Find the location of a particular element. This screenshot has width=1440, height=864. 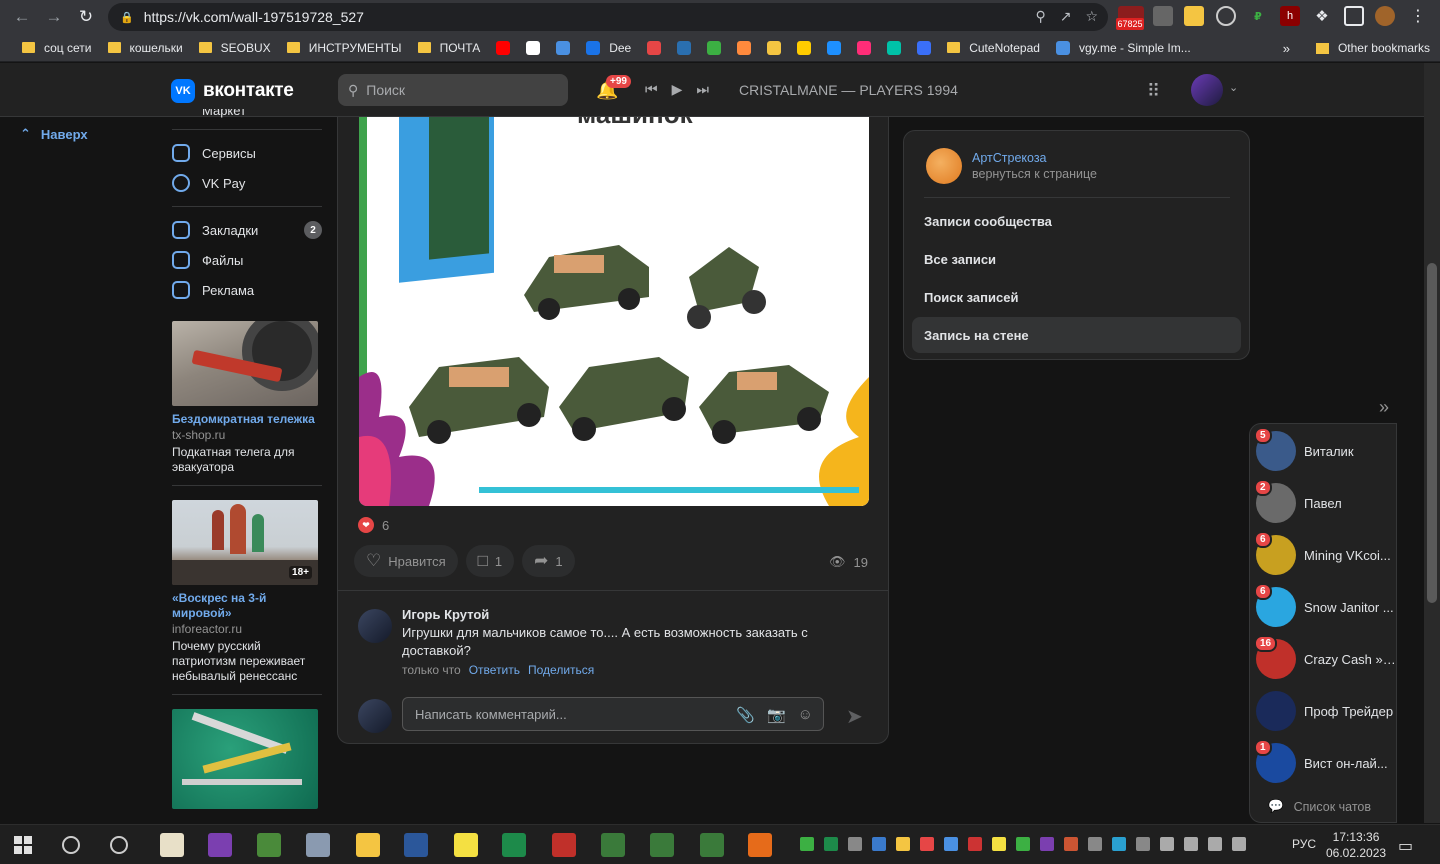

scrollbar-thumb is located at coordinates (1432, 433).